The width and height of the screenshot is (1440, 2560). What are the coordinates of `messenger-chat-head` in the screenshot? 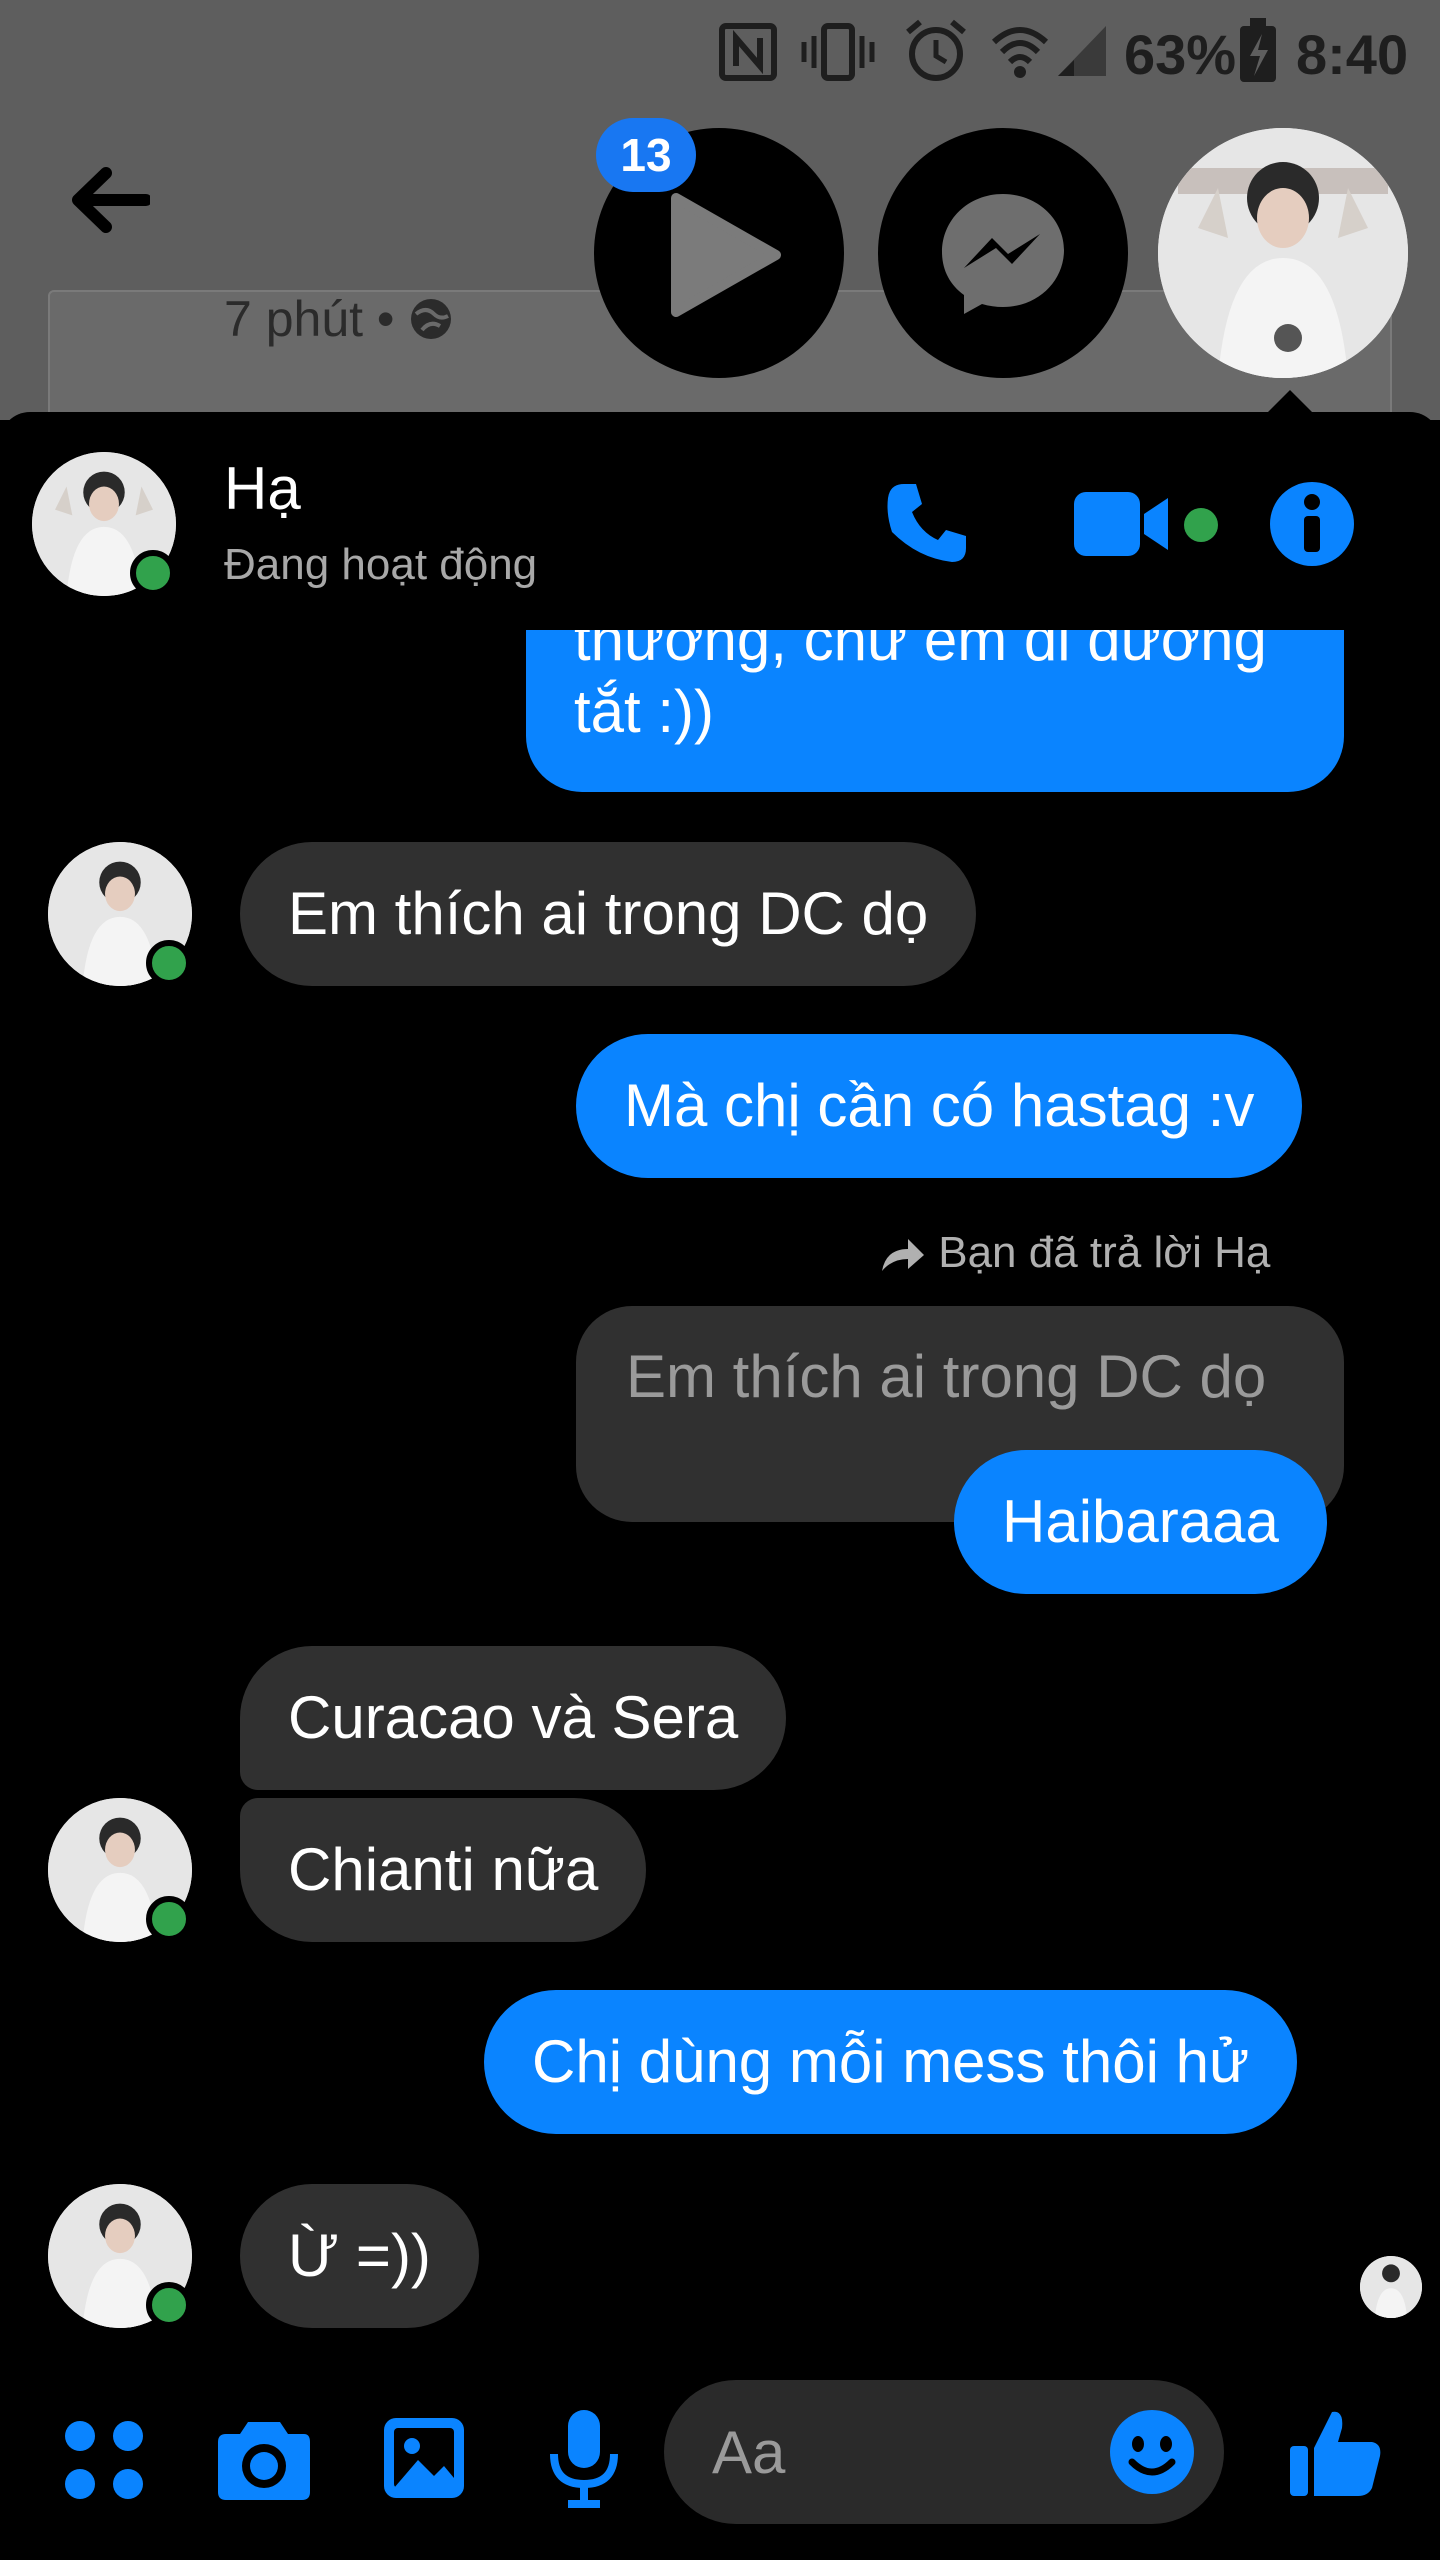 It's located at (1003, 253).